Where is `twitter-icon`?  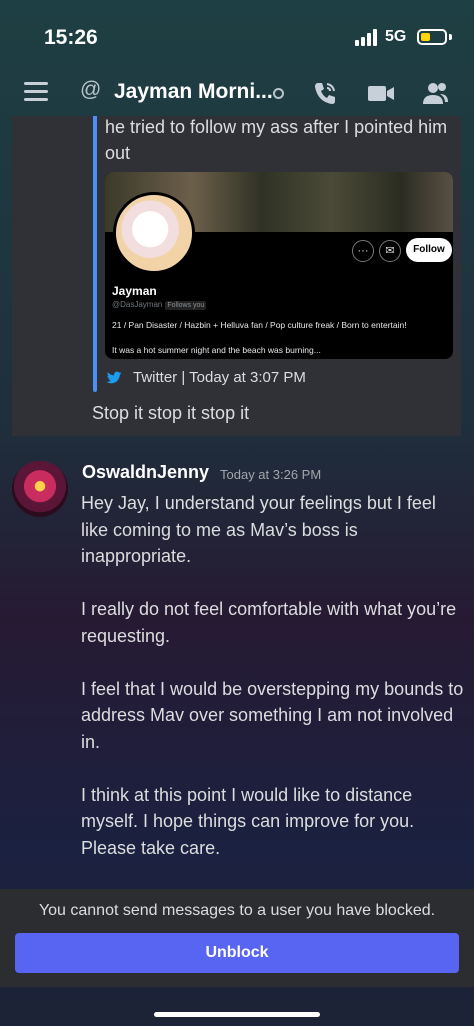 twitter-icon is located at coordinates (114, 377).